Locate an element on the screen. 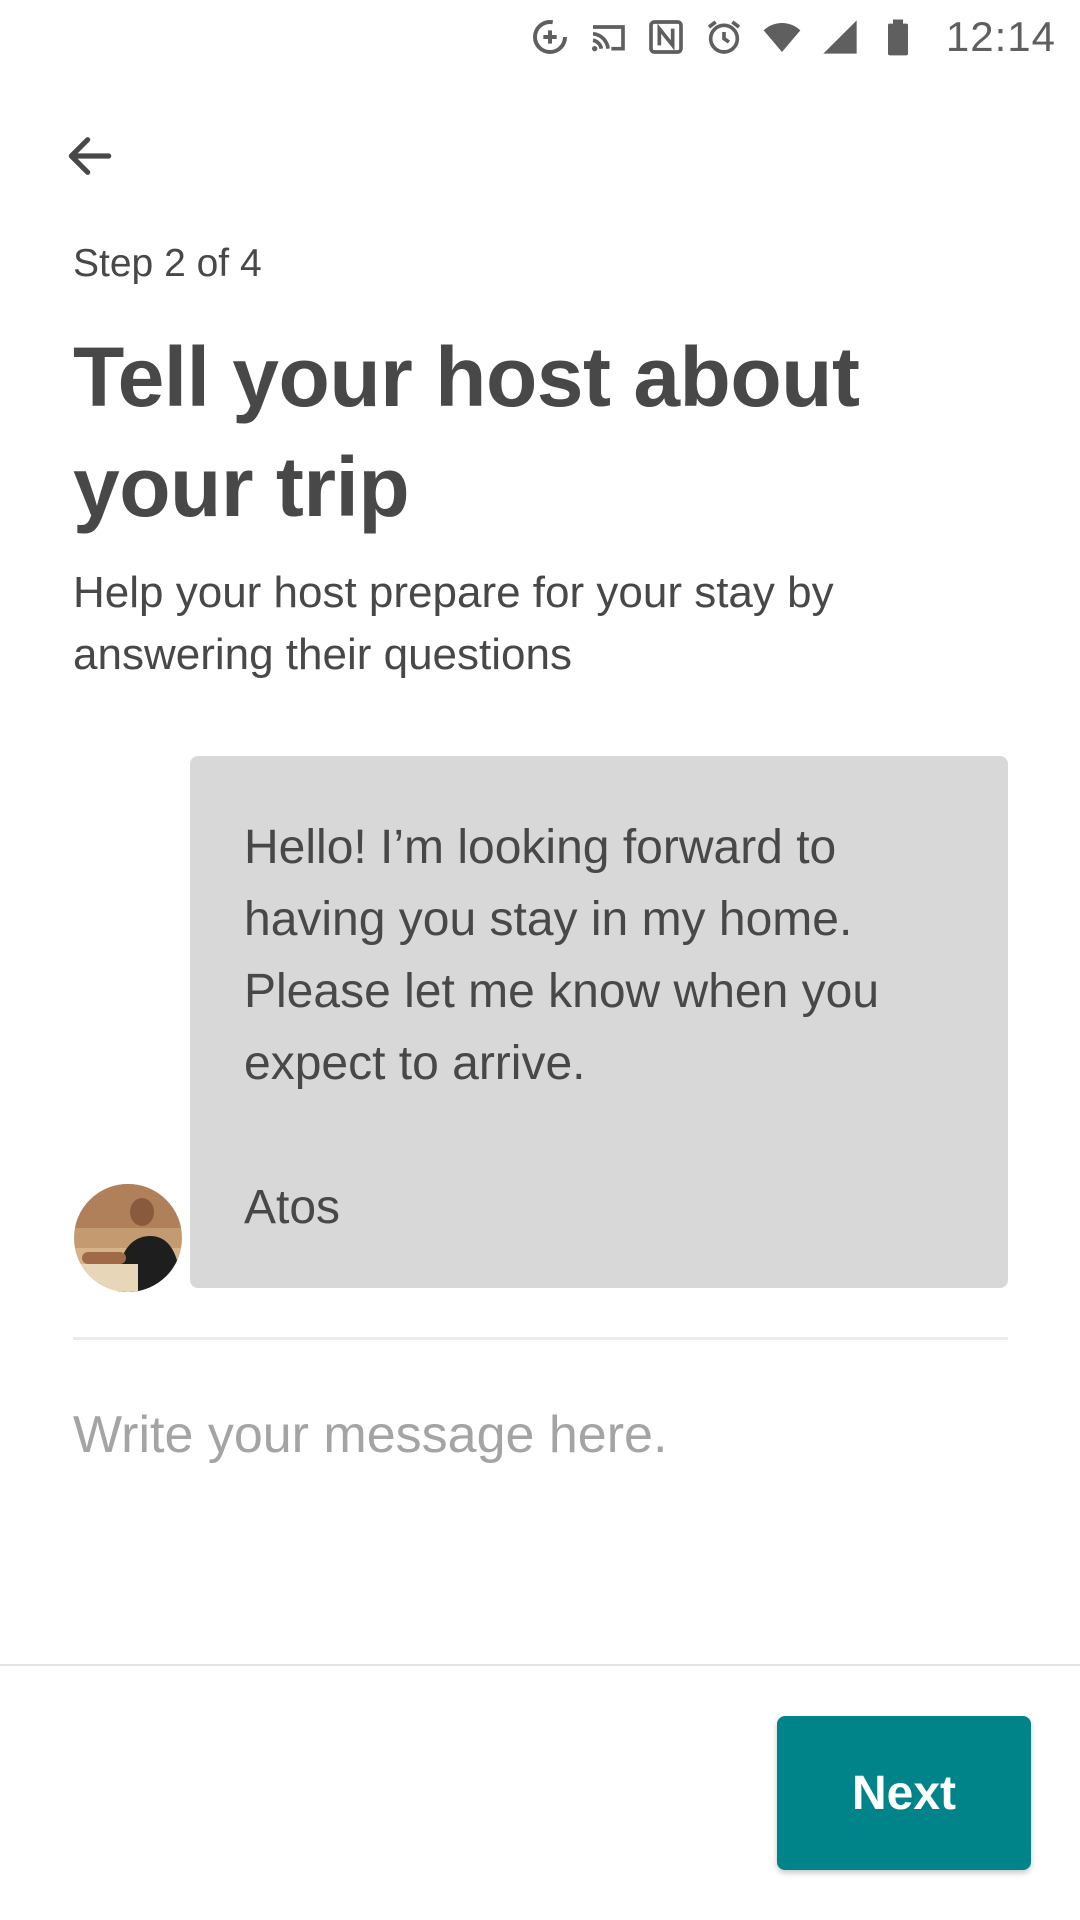 The height and width of the screenshot is (1920, 1080). arrow-left-icon is located at coordinates (90, 158).